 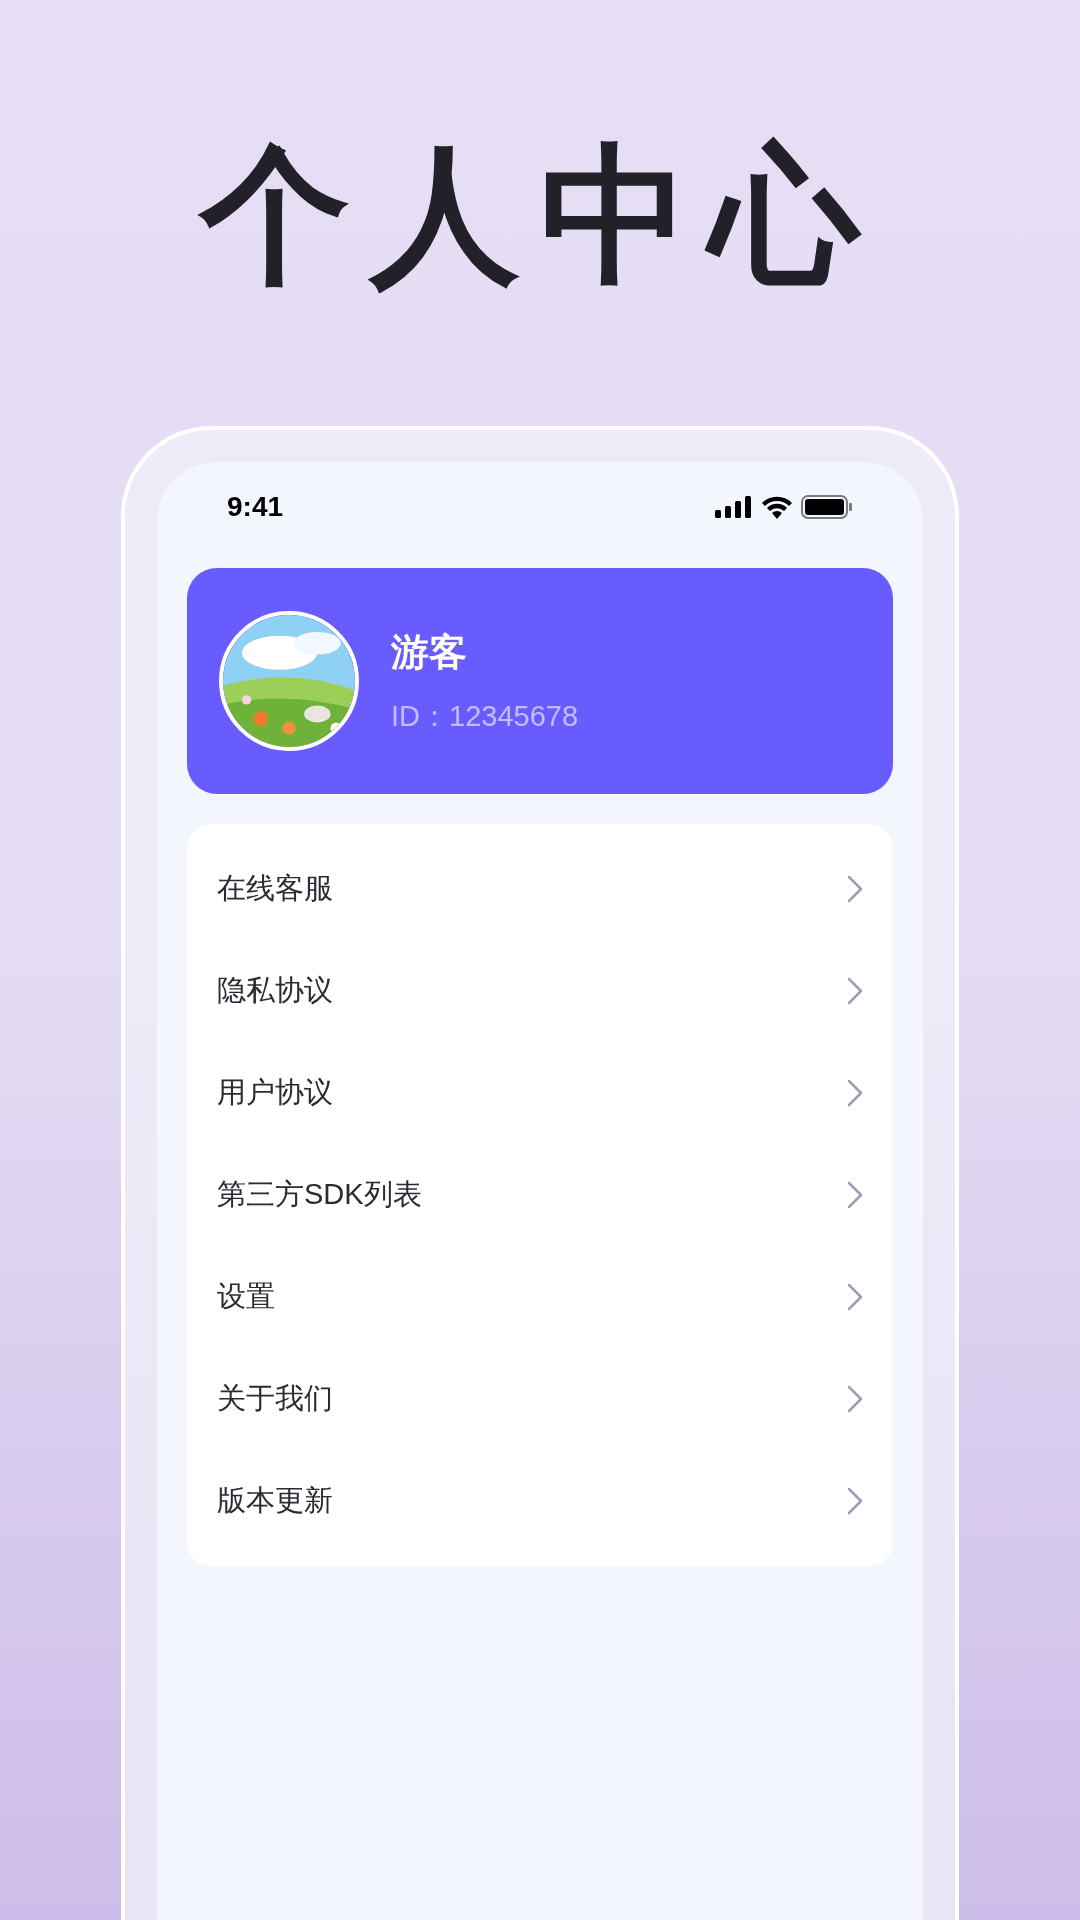 What do you see at coordinates (429, 652) in the screenshot?
I see `profile-name: 游客` at bounding box center [429, 652].